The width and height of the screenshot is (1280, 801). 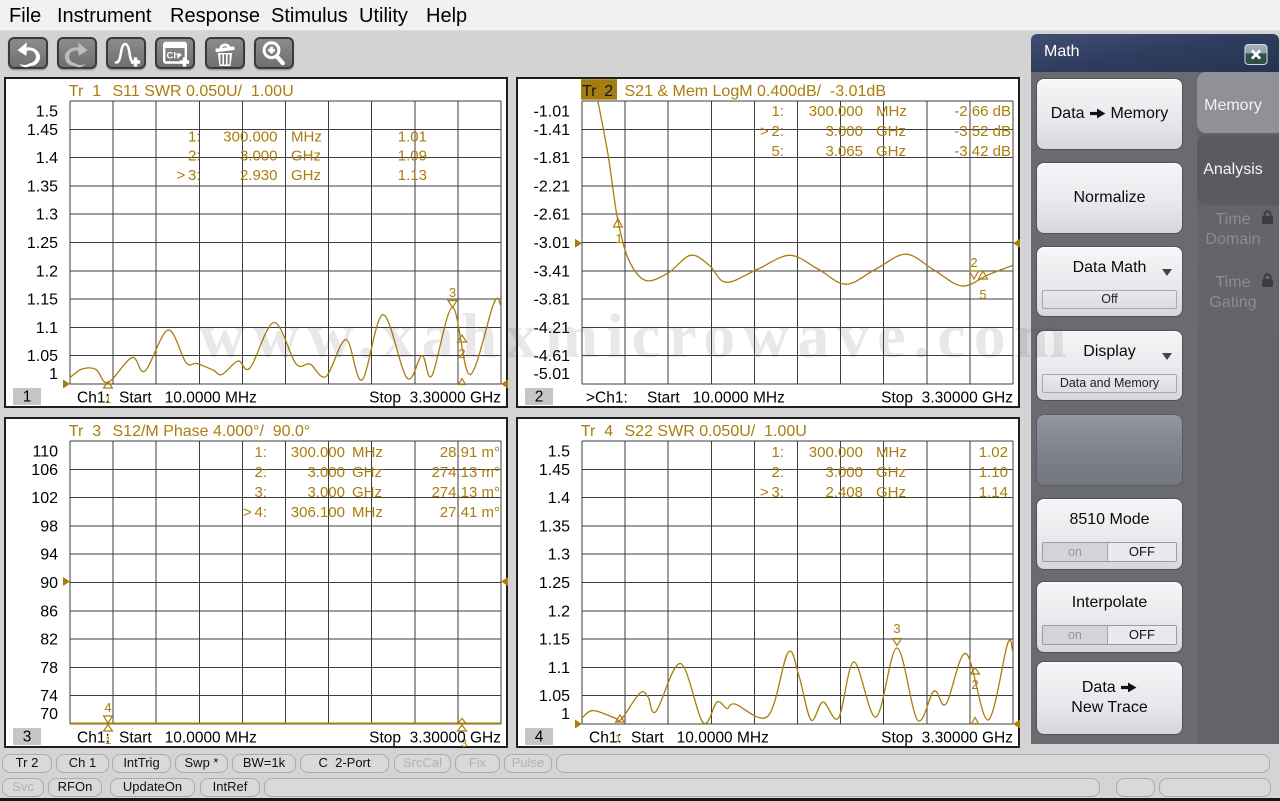 I want to click on svg-text: S11 SWR 0.050U/ 1.00U, so click(x=203, y=91).